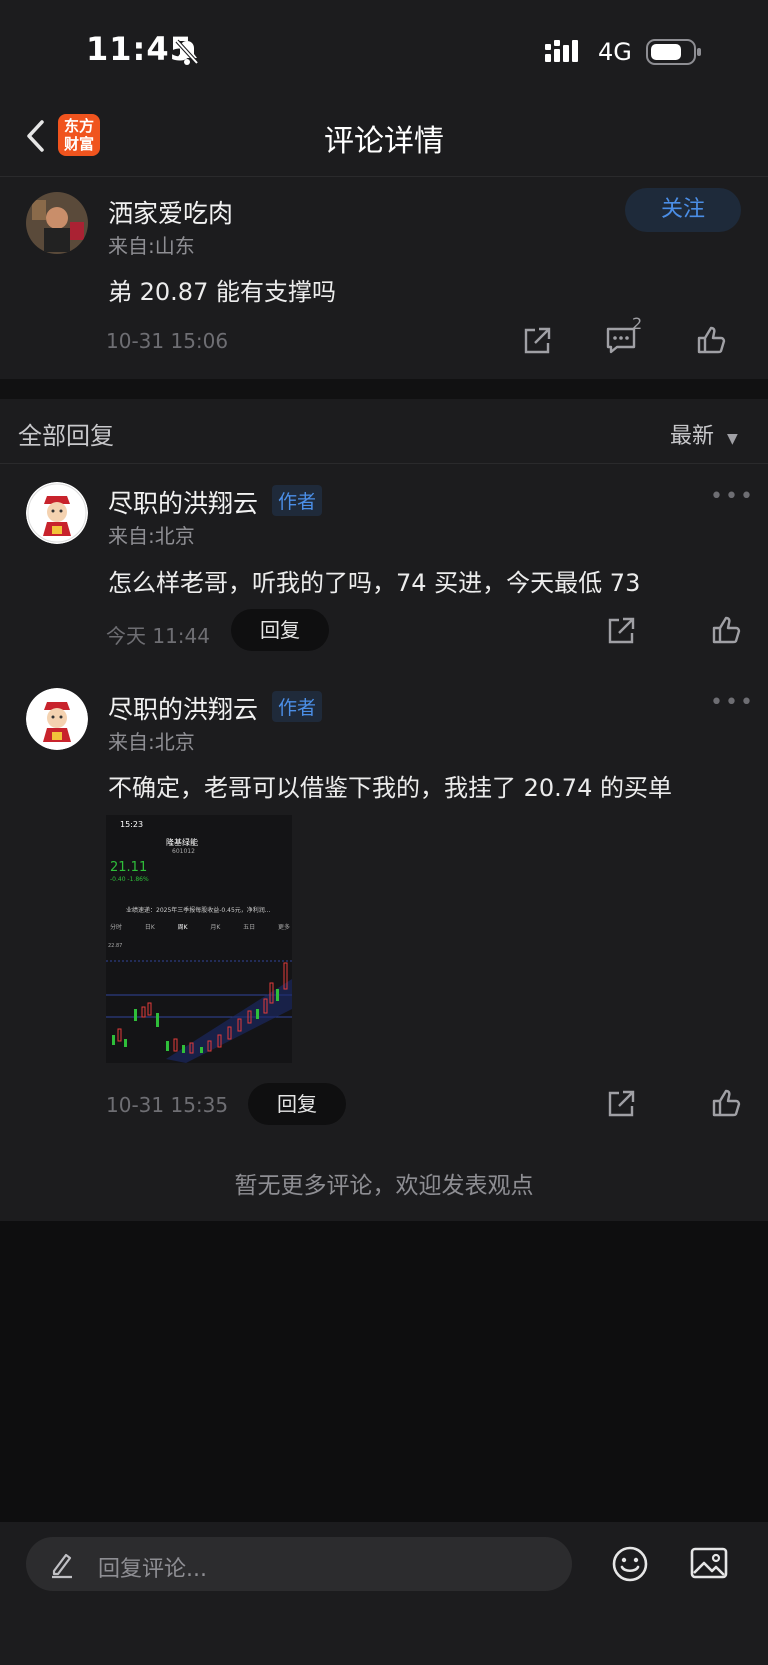 This screenshot has width=768, height=1665. Describe the element at coordinates (129, 867) in the screenshot. I see `thumb-price: 21.11` at that location.